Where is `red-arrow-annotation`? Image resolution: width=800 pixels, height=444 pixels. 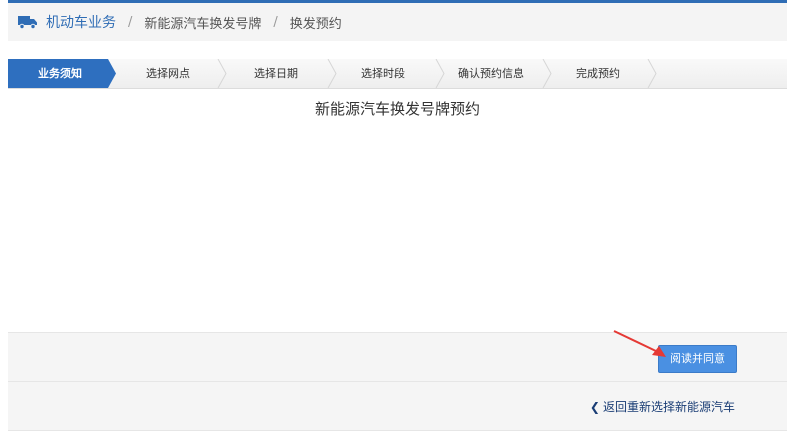 red-arrow-annotation is located at coordinates (639, 343).